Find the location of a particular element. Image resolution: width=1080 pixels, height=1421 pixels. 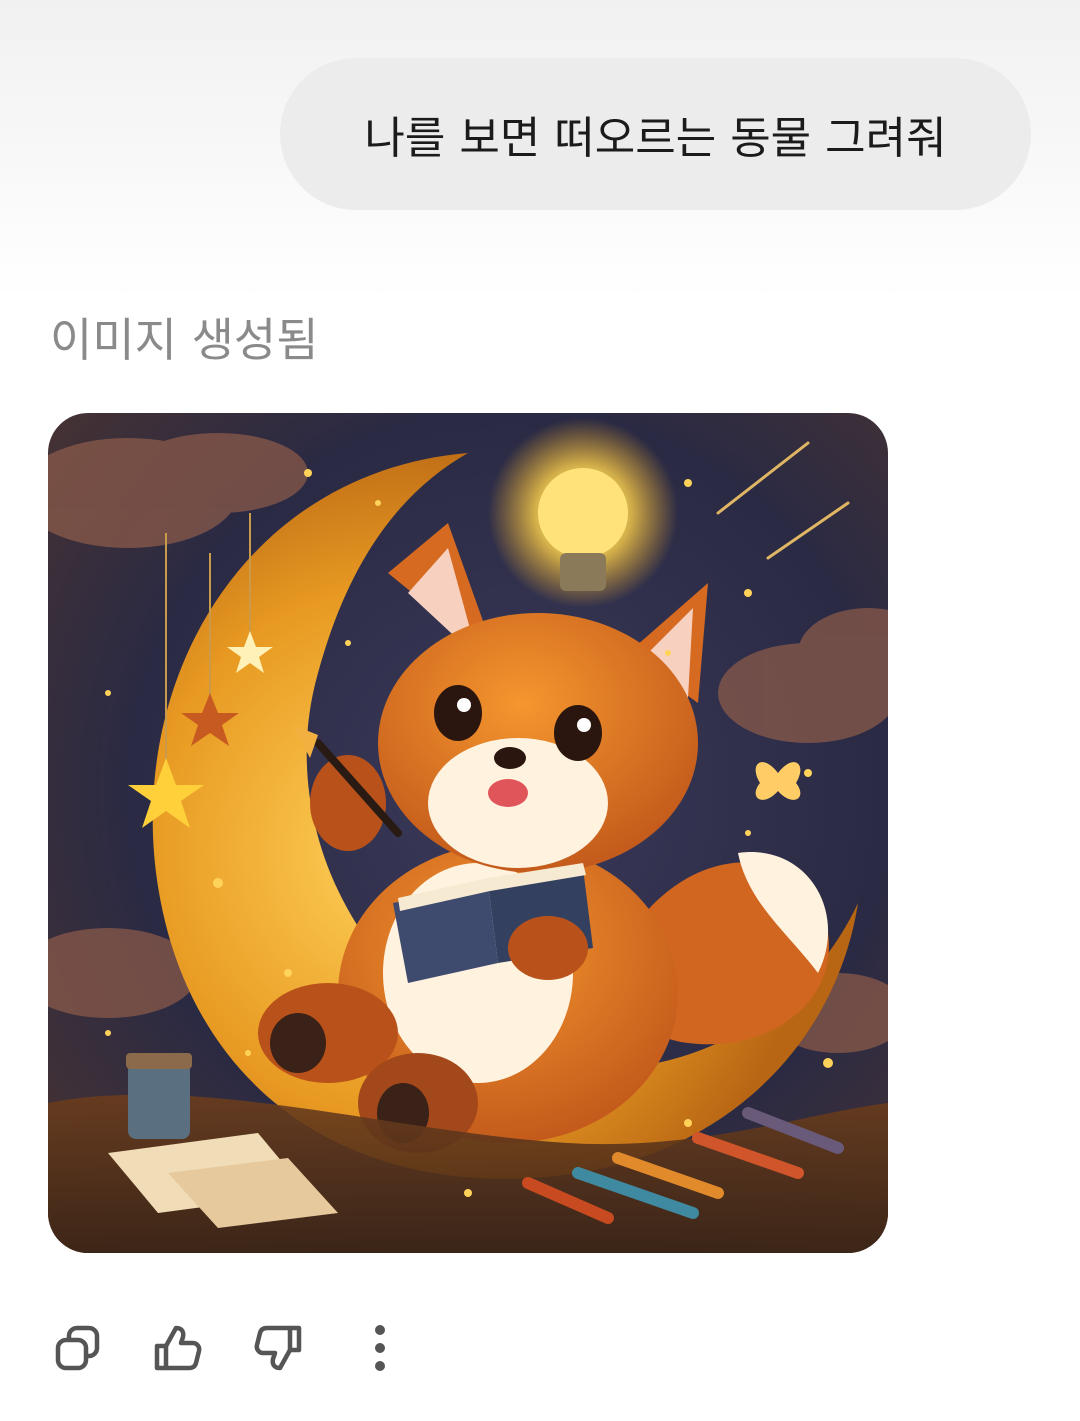

copy-icon is located at coordinates (77, 1348).